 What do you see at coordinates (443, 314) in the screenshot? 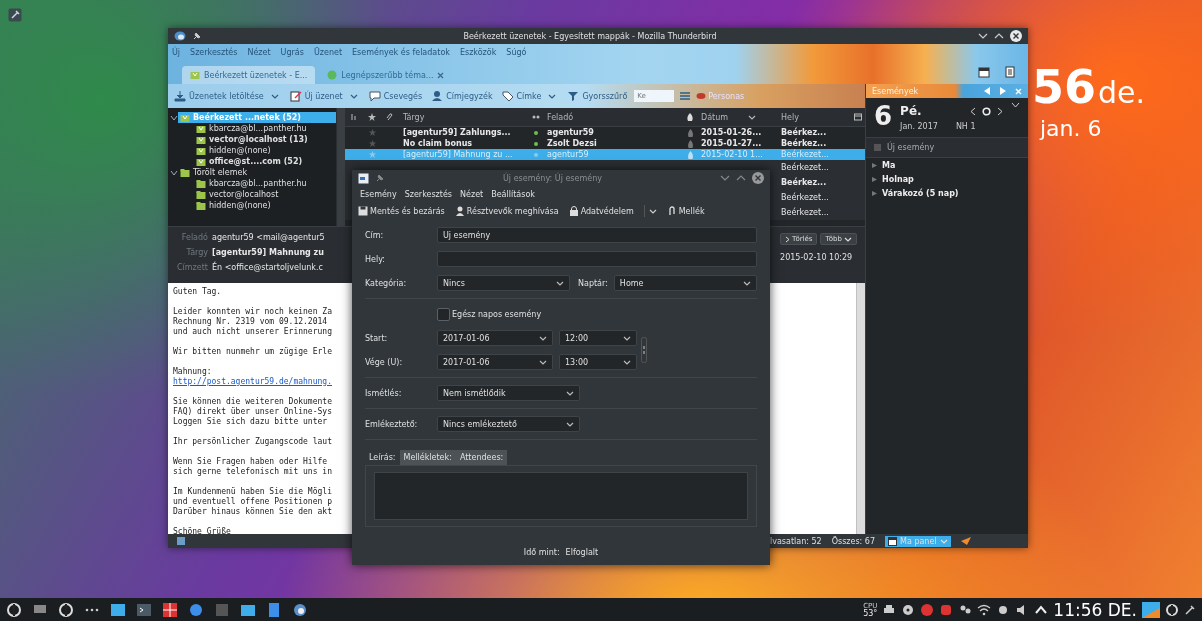
I see `checkbox` at bounding box center [443, 314].